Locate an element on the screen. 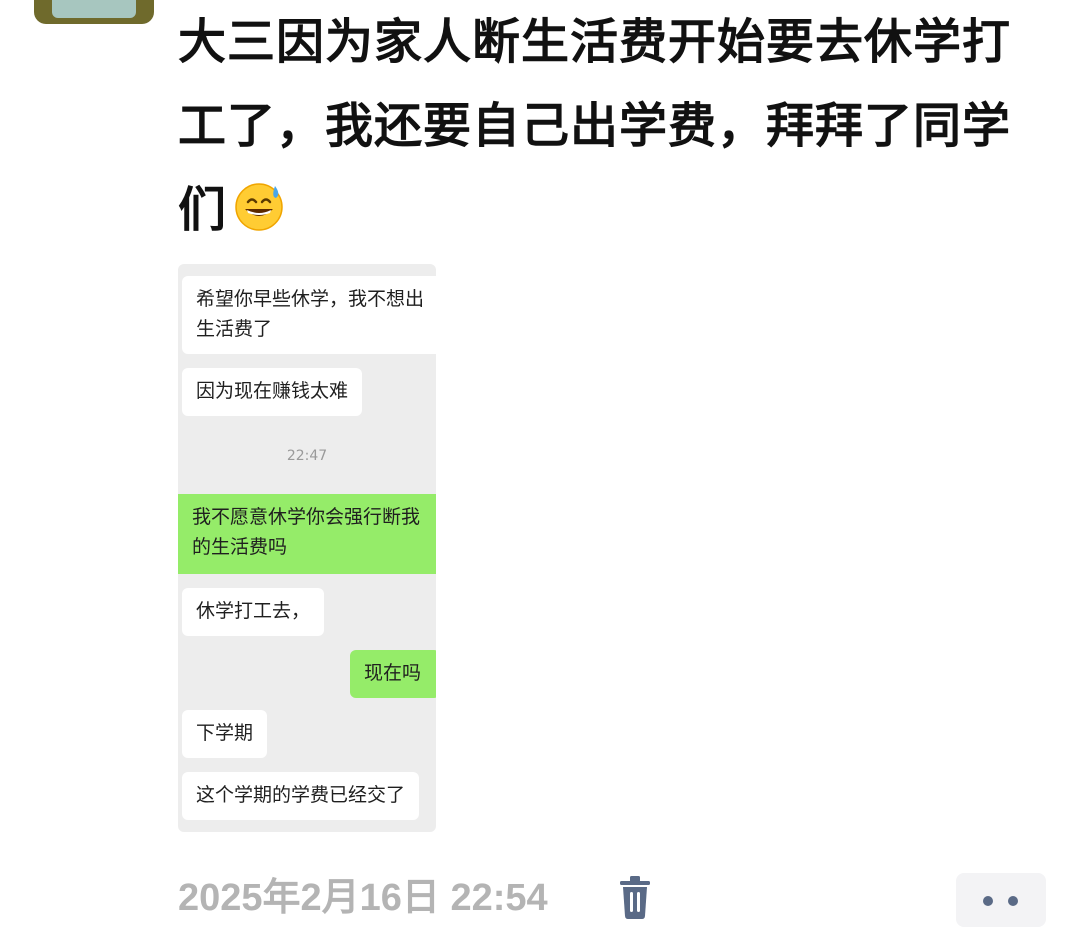  trash-icon is located at coordinates (635, 897).